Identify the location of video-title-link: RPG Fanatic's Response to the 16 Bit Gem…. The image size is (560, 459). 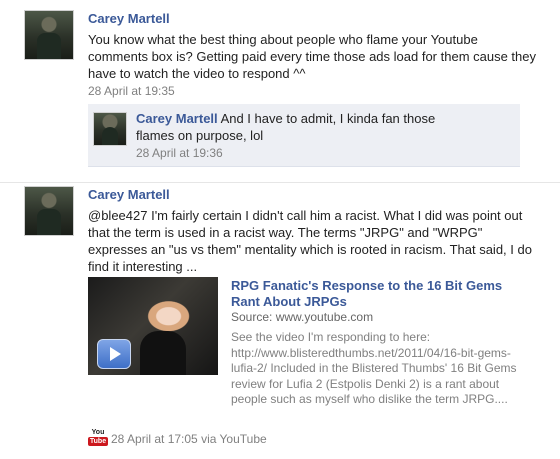
(381, 294).